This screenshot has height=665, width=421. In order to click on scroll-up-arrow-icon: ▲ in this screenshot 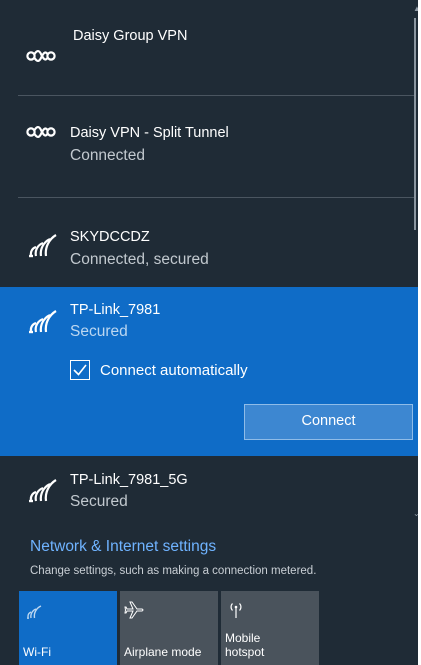, I will do `click(415, 8)`.